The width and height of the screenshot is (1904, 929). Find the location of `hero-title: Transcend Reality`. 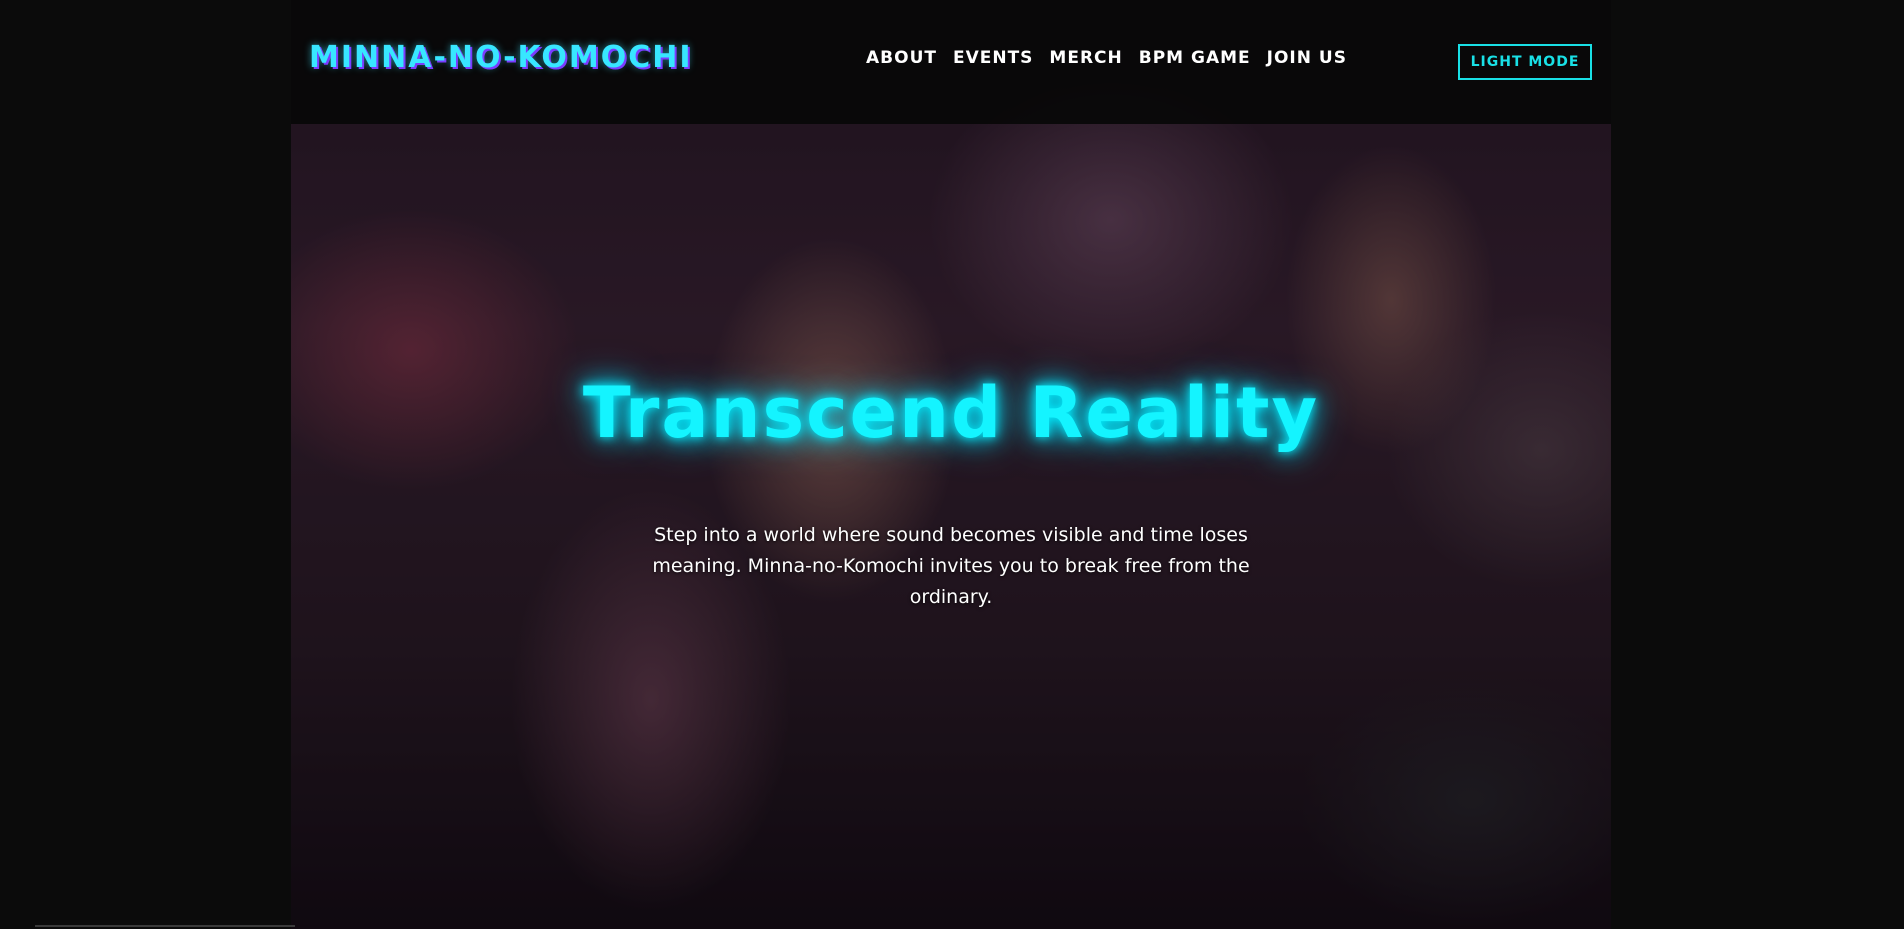

hero-title: Transcend Reality is located at coordinates (951, 413).